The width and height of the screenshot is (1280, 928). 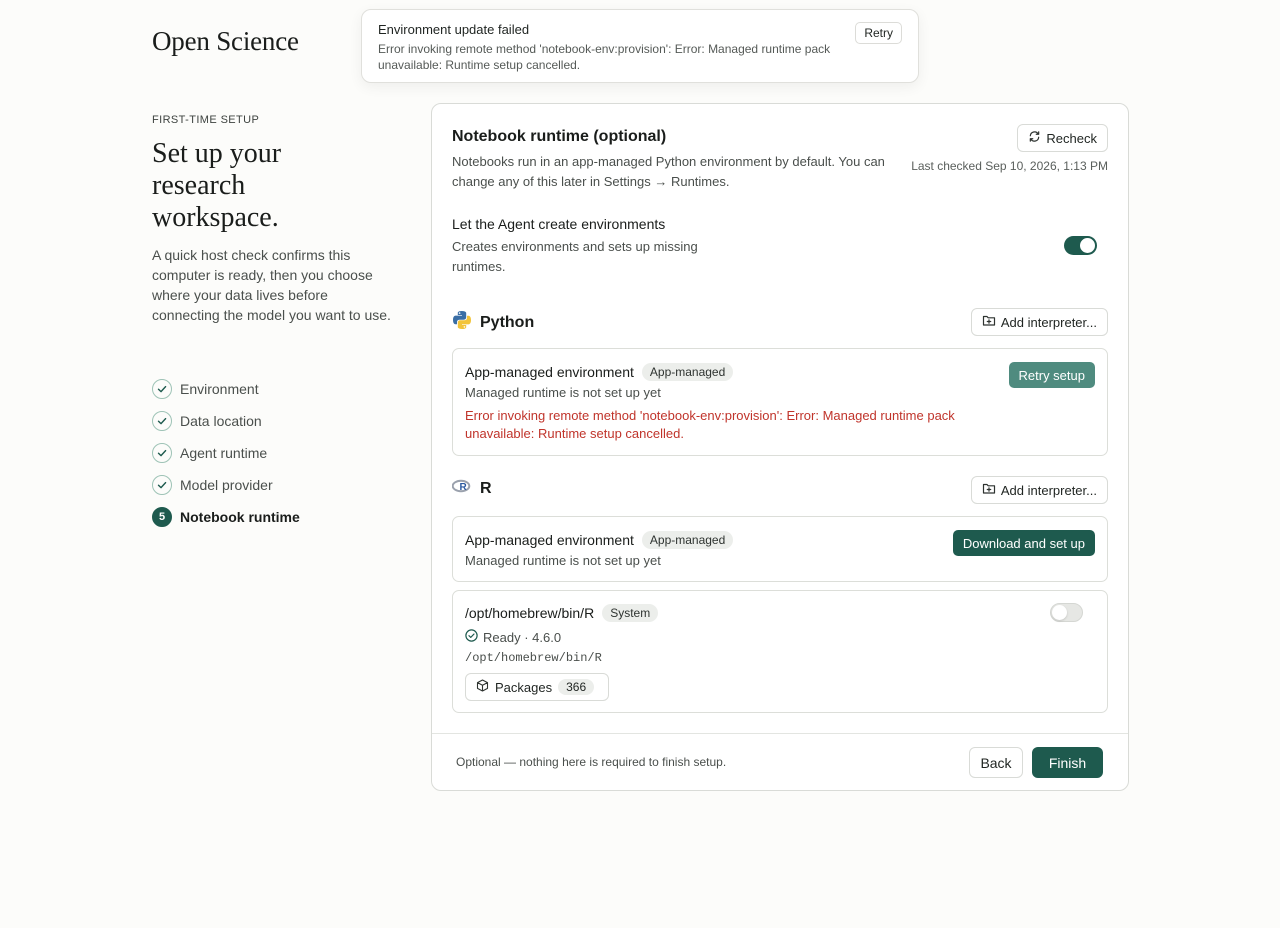 I want to click on packages-count: 366, so click(x=576, y=687).